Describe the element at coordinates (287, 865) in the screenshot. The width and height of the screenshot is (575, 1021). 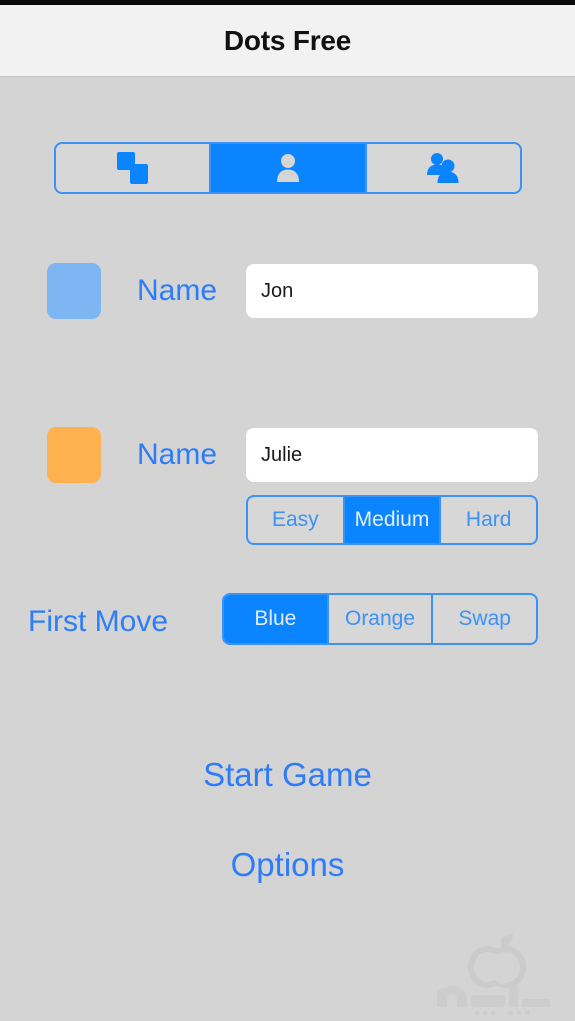
I see `options-button: Options` at that location.